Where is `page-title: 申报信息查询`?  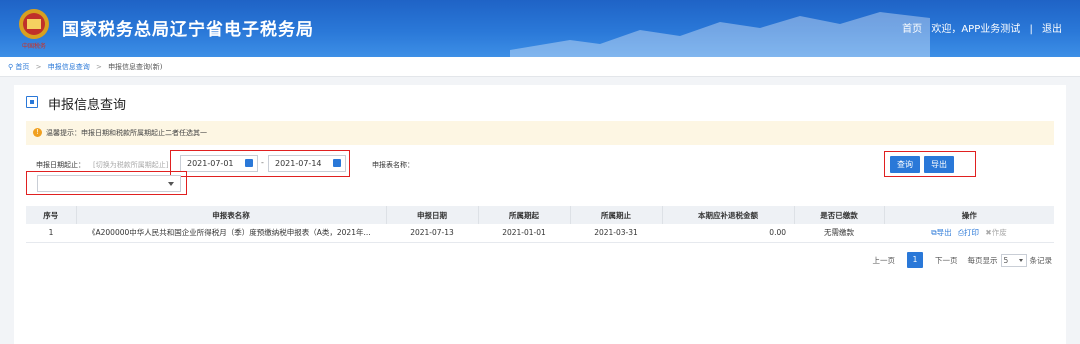 page-title: 申报信息查询 is located at coordinates (87, 105).